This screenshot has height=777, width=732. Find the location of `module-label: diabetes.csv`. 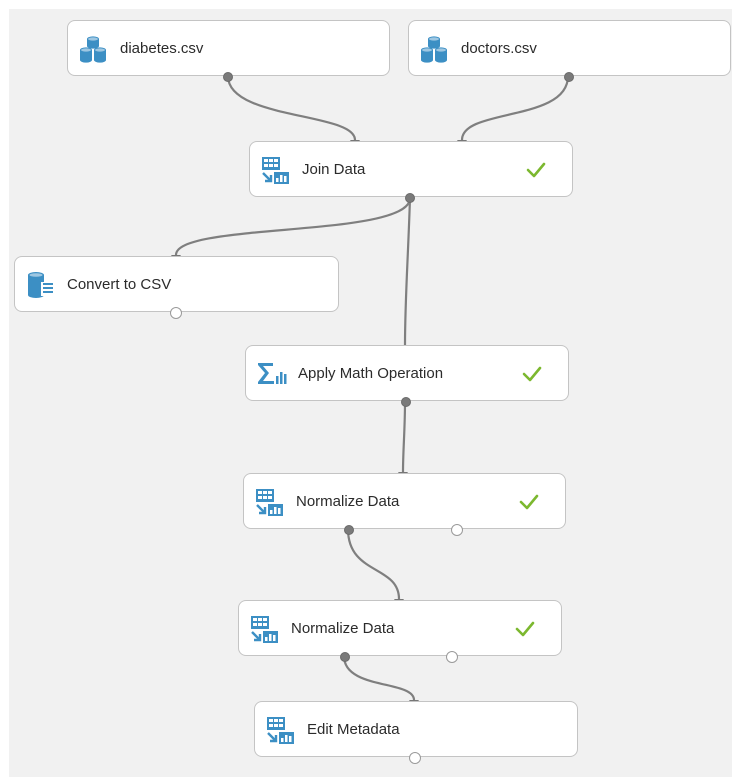

module-label: diabetes.csv is located at coordinates (162, 48).